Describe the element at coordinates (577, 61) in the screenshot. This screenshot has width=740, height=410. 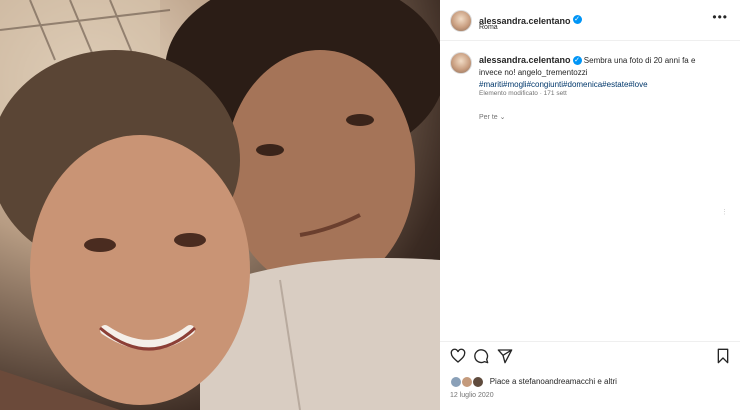
I see `caption-verified-badge-icon: ✓` at that location.